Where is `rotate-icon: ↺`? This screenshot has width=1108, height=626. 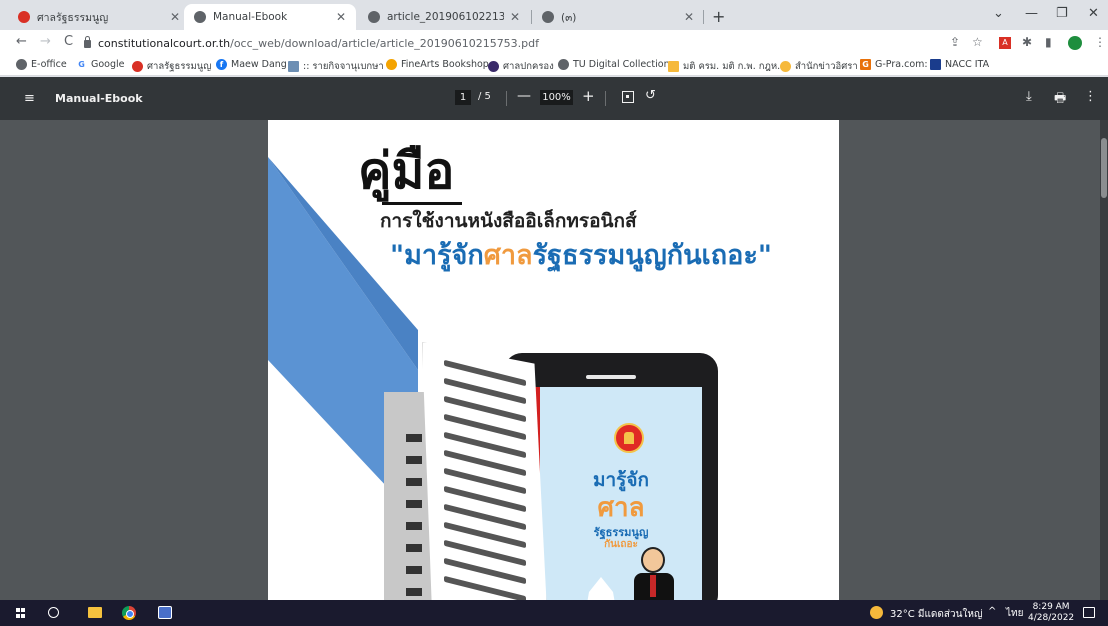 rotate-icon: ↺ is located at coordinates (650, 95).